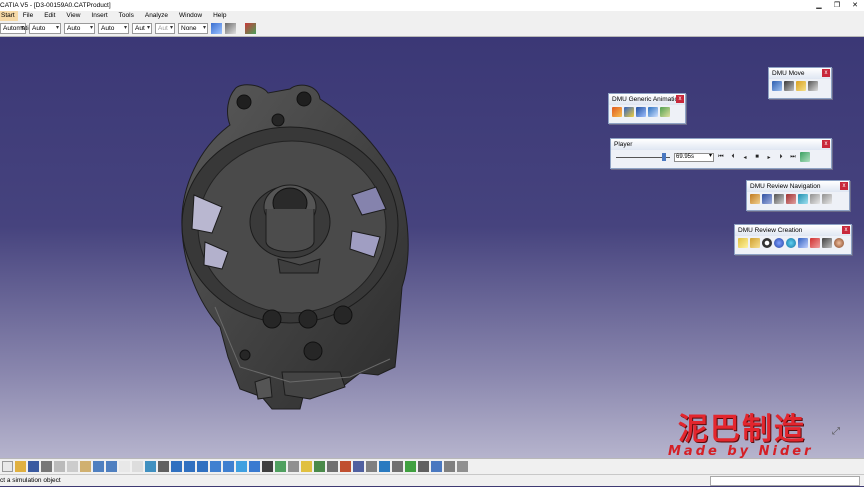 The image size is (864, 487). What do you see at coordinates (165, 28) in the screenshot?
I see `layer-combo-disabled: Aut` at bounding box center [165, 28].